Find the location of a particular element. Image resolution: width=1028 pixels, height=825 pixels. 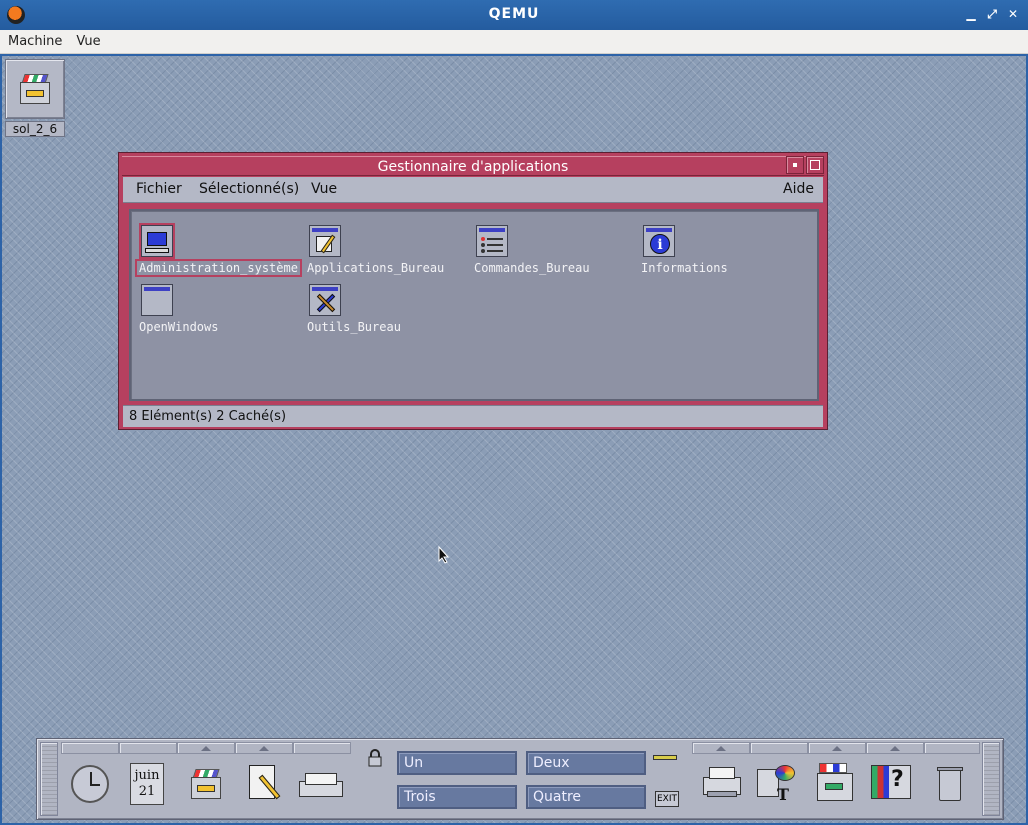

app-group-label: OpenWindows is located at coordinates (179, 327).